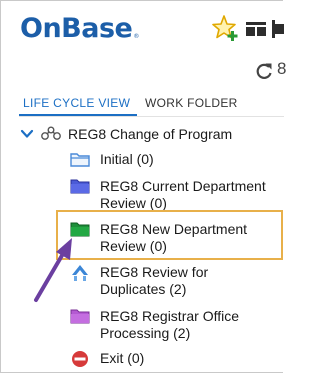 This screenshot has height=373, width=320. Describe the element at coordinates (169, 316) in the screenshot. I see `tree-item-label: REG8 Registrar Office` at that location.